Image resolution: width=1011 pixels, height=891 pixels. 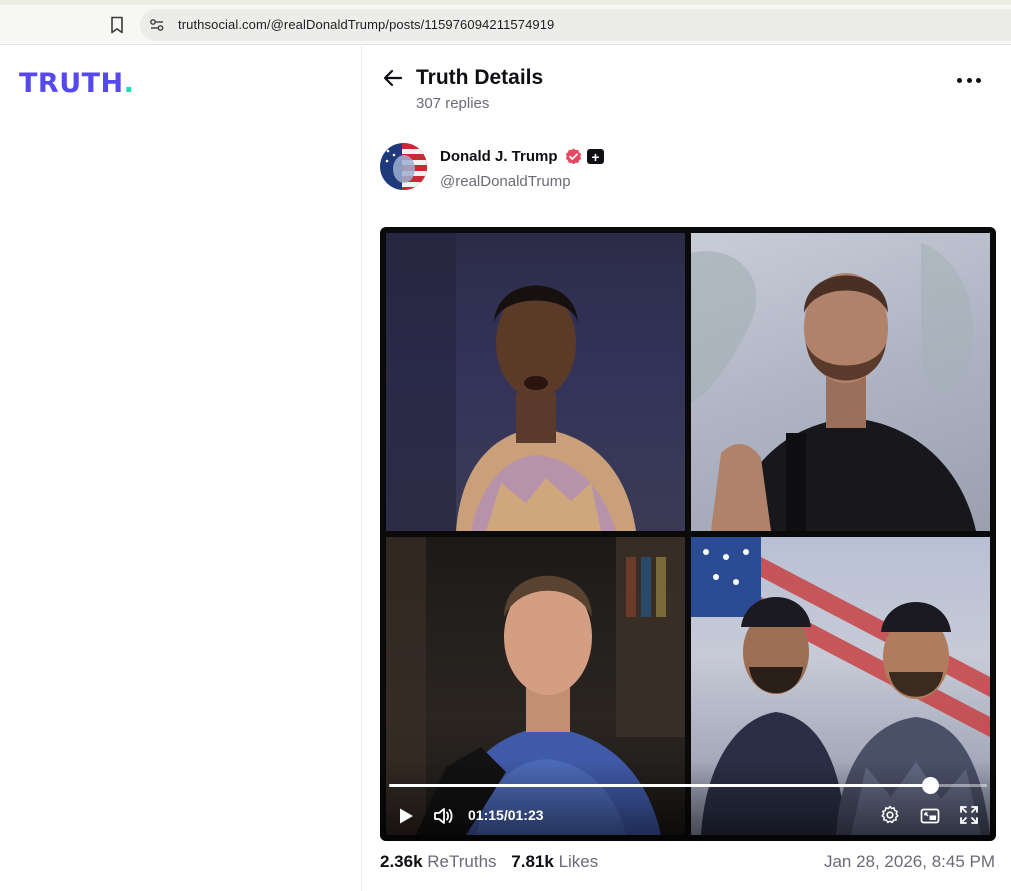 I want to click on site-info-icon, so click(x=157, y=25).